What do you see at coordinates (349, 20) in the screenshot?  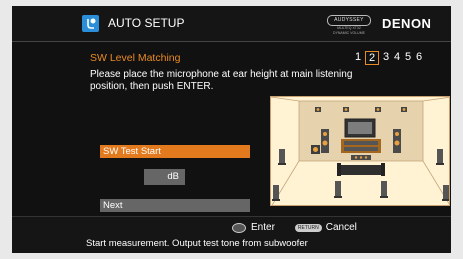 I see `audyssey-badge: AUDYSSEY` at bounding box center [349, 20].